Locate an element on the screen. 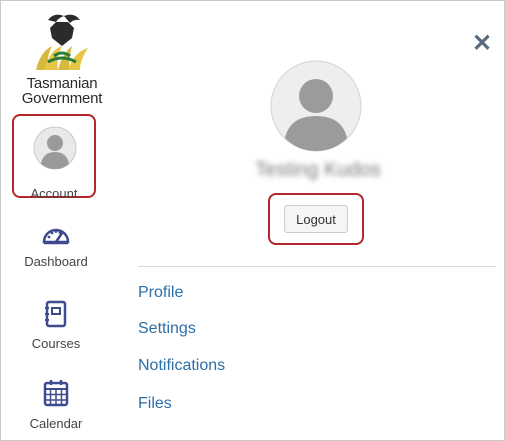 This screenshot has width=505, height=441. sidebar-item-calendar: Calendar is located at coordinates (56, 409).